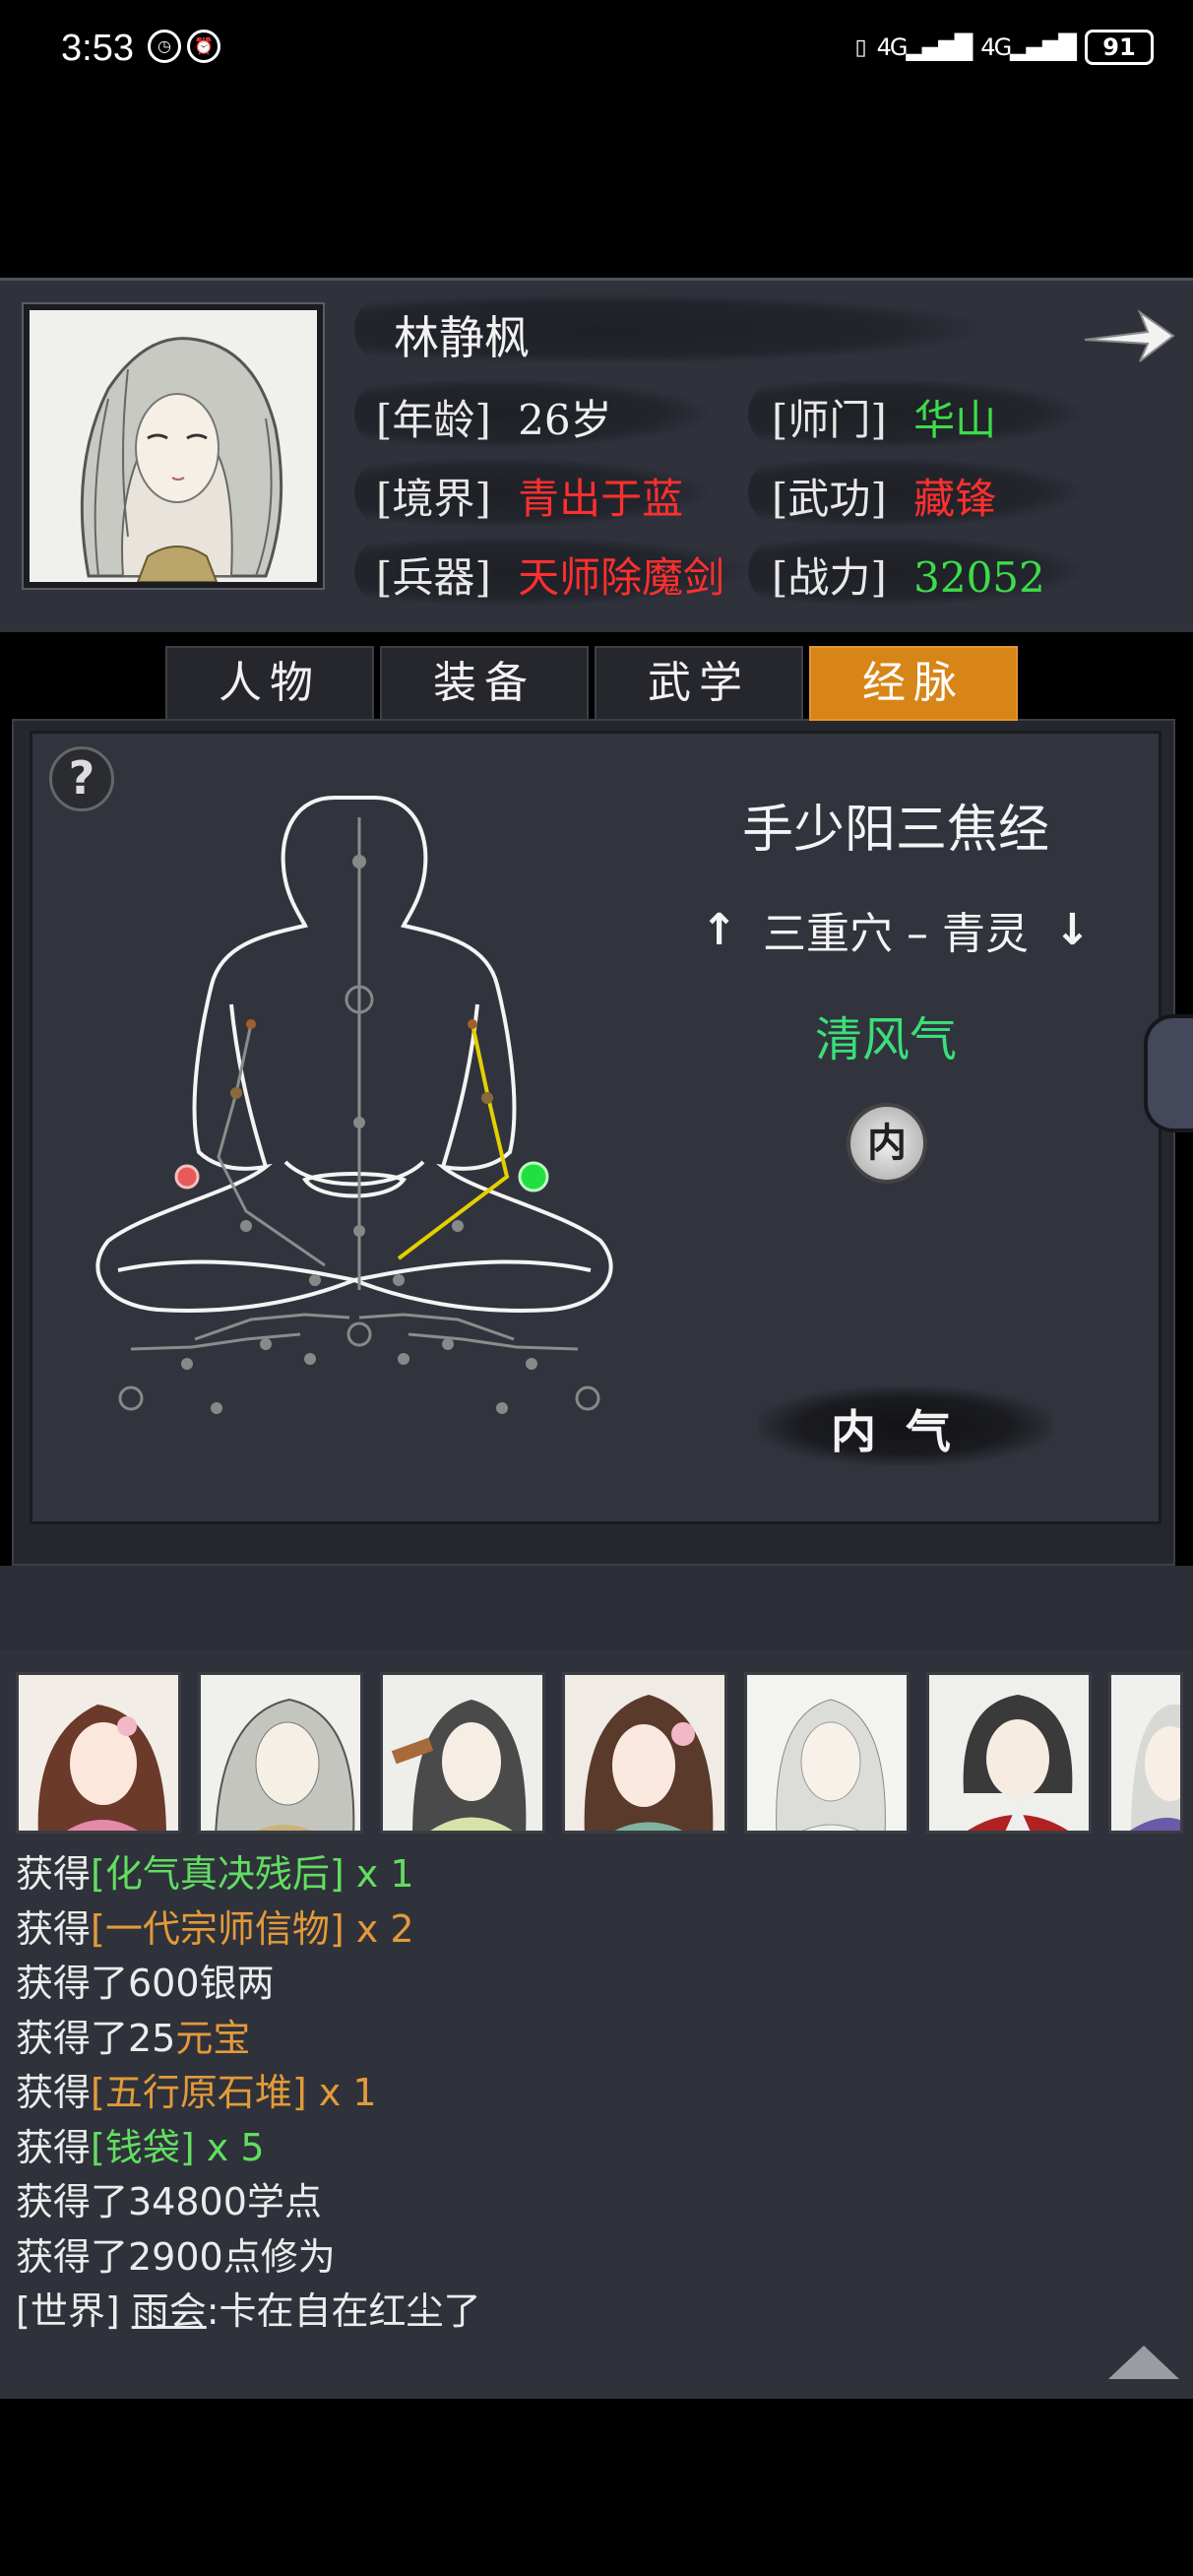 The height and width of the screenshot is (2576, 1193). Describe the element at coordinates (582, 1930) in the screenshot. I see `chat-log-line: 获得[一代宗师信物] x 2` at that location.